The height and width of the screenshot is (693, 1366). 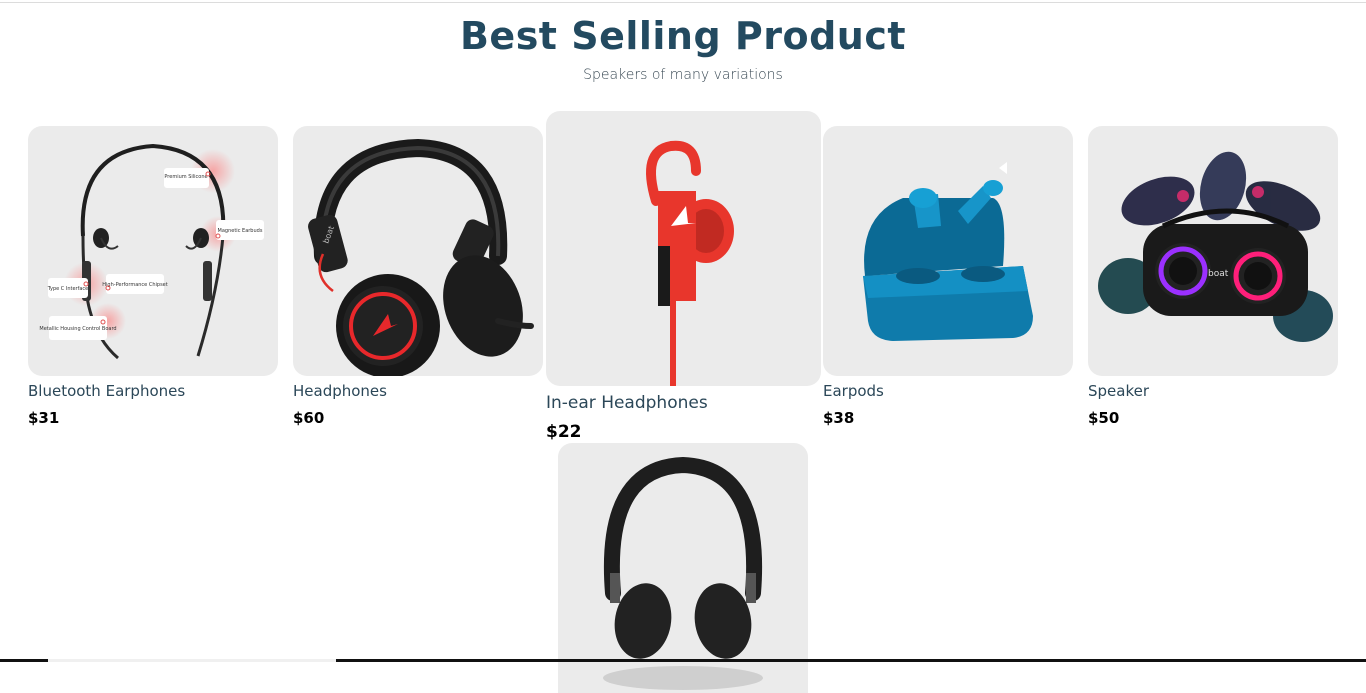 I want to click on page-subtitle: Speakers of many variations, so click(x=683, y=75).